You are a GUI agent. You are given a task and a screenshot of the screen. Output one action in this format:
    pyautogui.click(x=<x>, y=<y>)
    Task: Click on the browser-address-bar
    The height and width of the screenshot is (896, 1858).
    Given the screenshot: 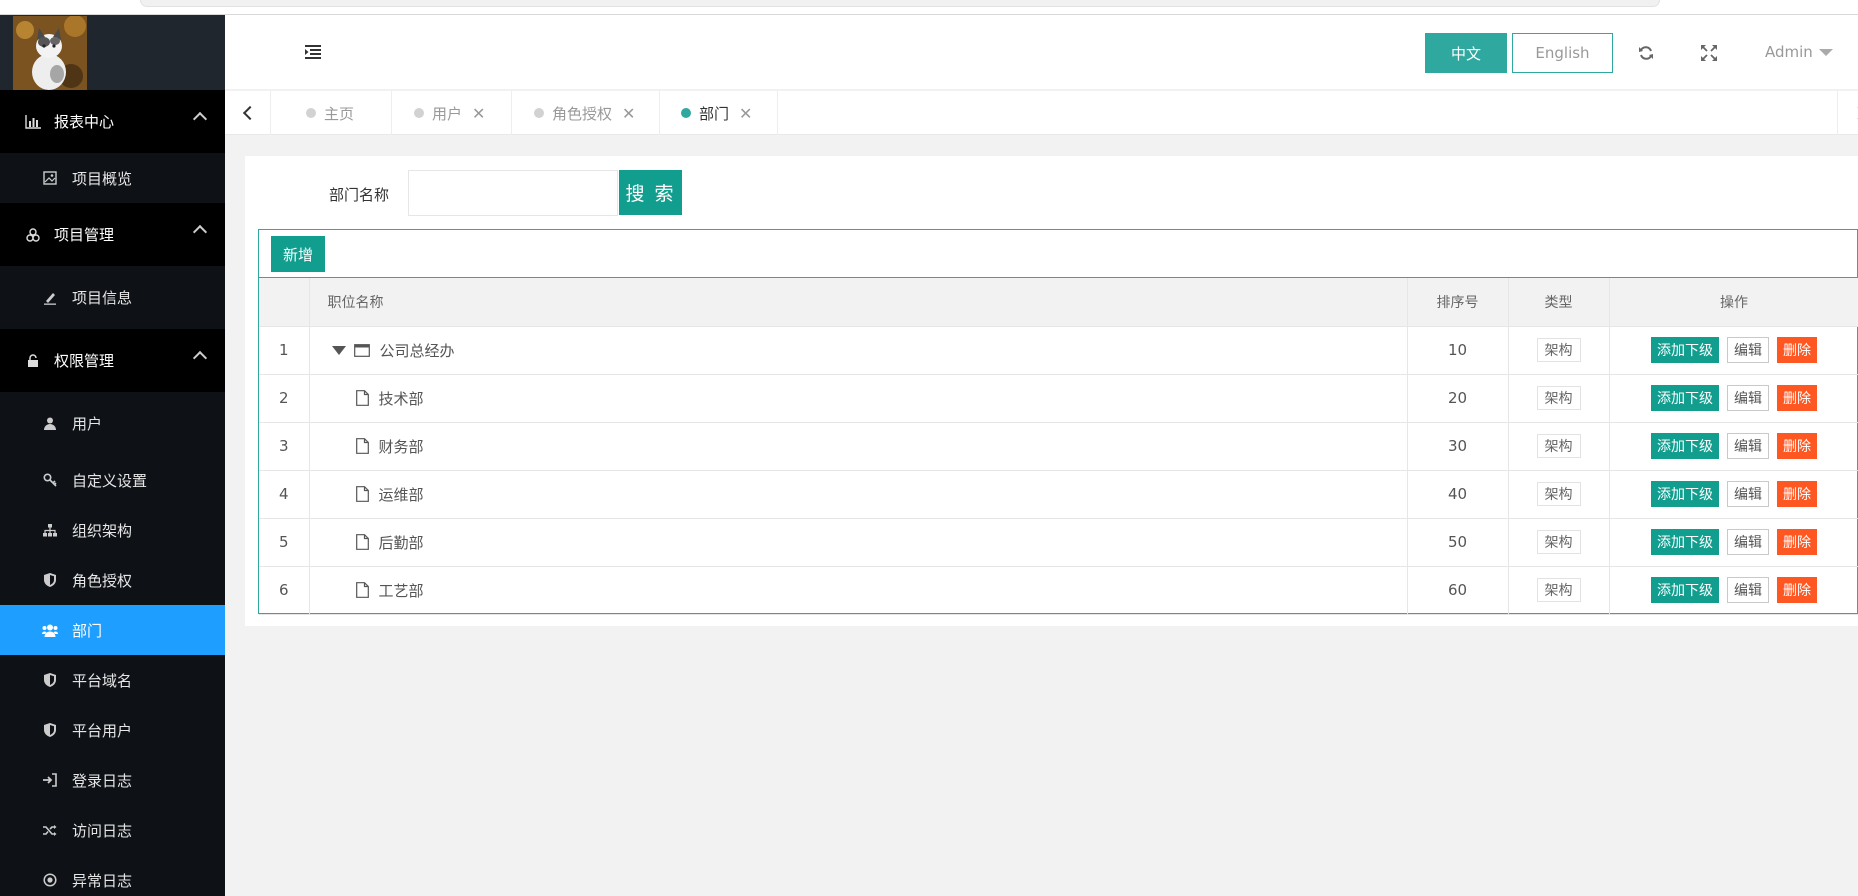 What is the action you would take?
    pyautogui.click(x=900, y=3)
    